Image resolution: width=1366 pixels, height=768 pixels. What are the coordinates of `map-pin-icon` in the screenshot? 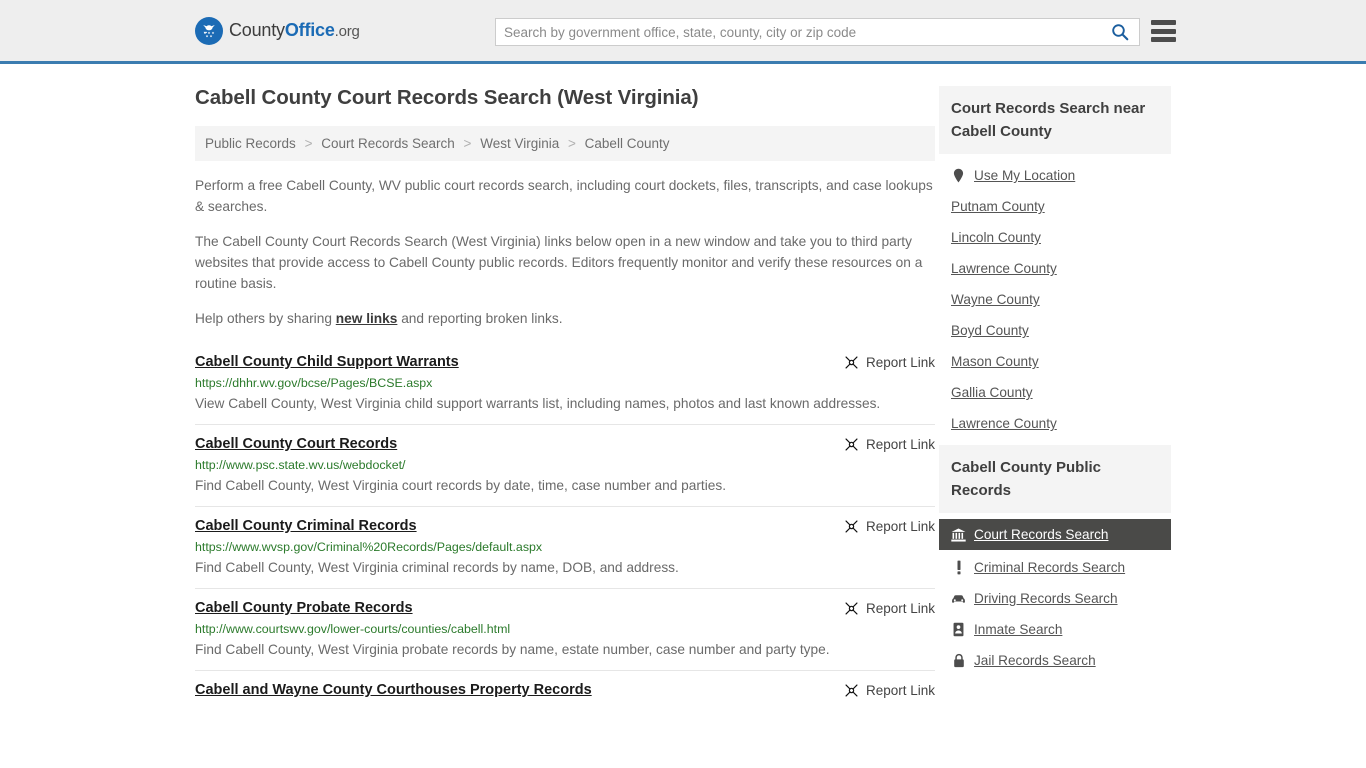 It's located at (958, 175).